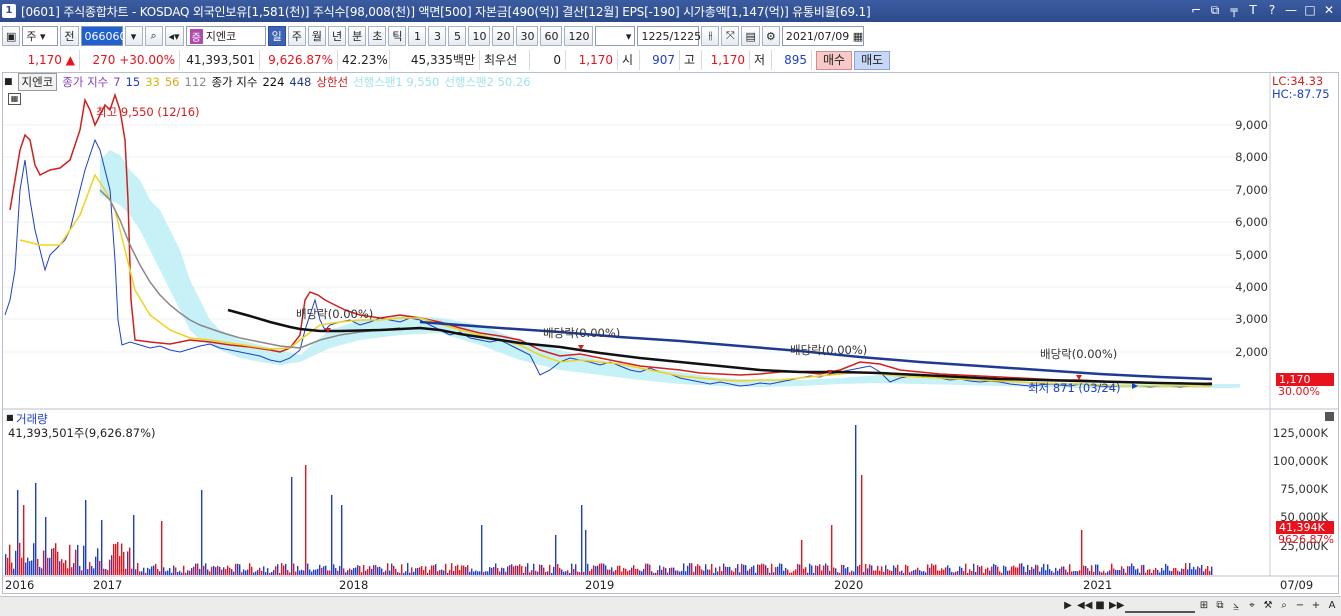 The height and width of the screenshot is (616, 1341). What do you see at coordinates (1068, 606) in the screenshot?
I see `play-icon: ▶` at bounding box center [1068, 606].